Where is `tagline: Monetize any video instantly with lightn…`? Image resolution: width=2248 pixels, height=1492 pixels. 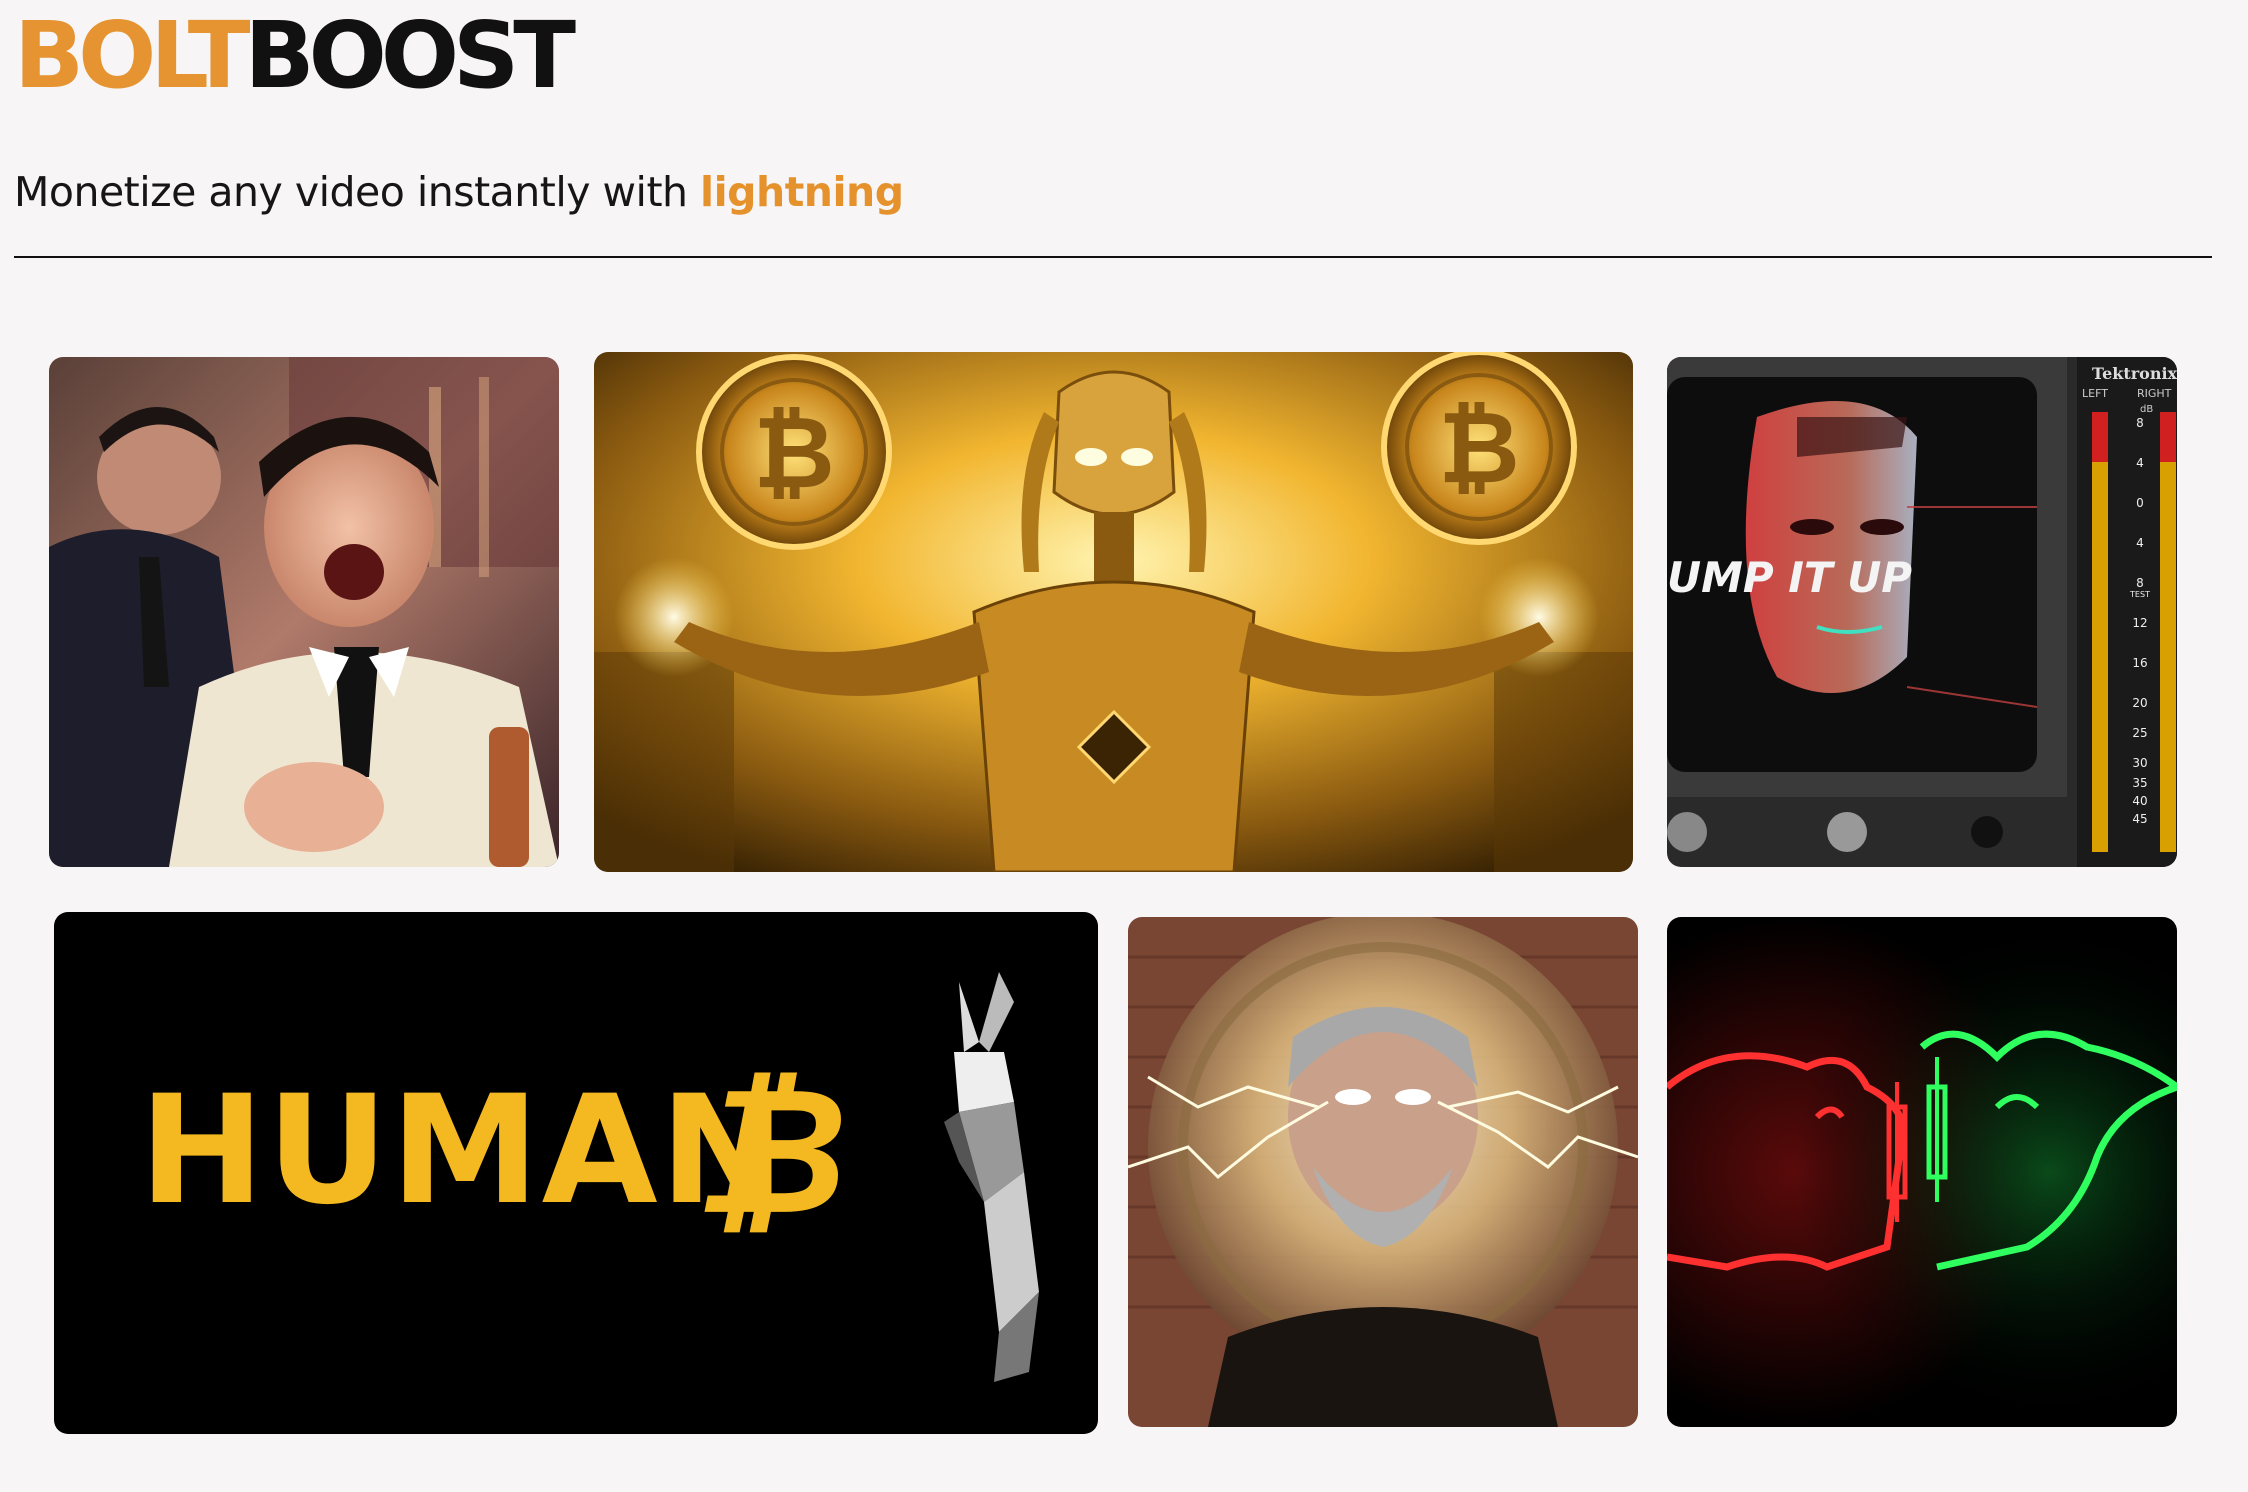
tagline: Monetize any video instantly with lightn… is located at coordinates (459, 192).